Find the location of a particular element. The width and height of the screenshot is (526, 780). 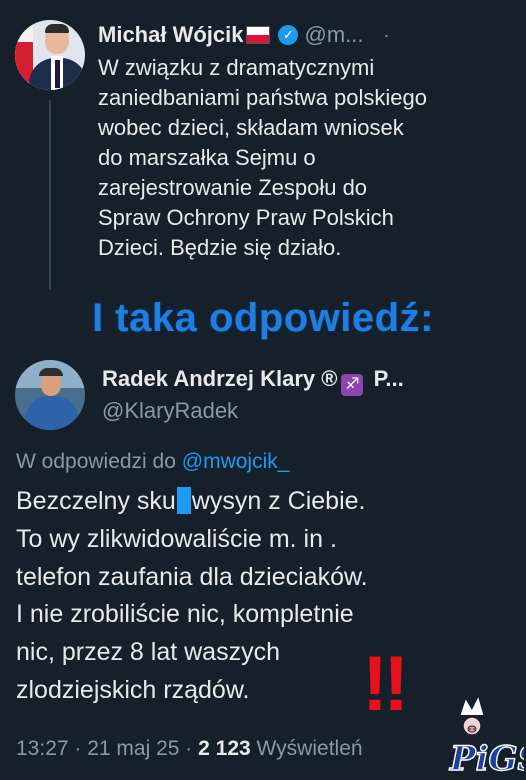

tweet-date: 21 maj 25 is located at coordinates (133, 748).